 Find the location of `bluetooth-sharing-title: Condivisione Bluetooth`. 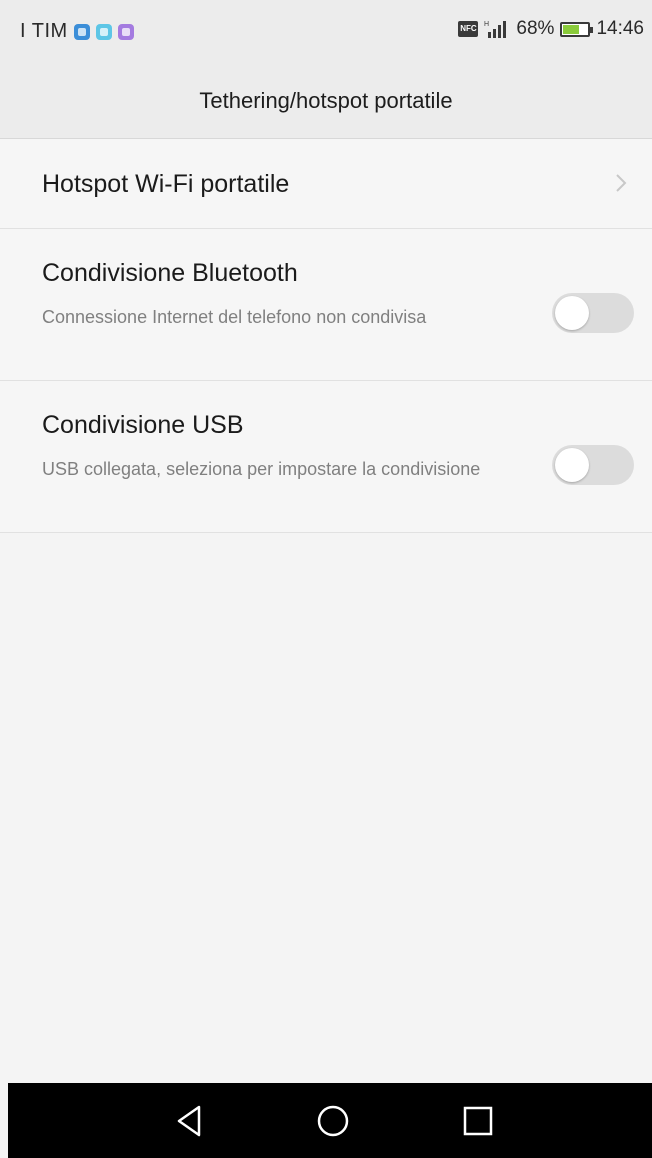

bluetooth-sharing-title: Condivisione Bluetooth is located at coordinates (170, 273).